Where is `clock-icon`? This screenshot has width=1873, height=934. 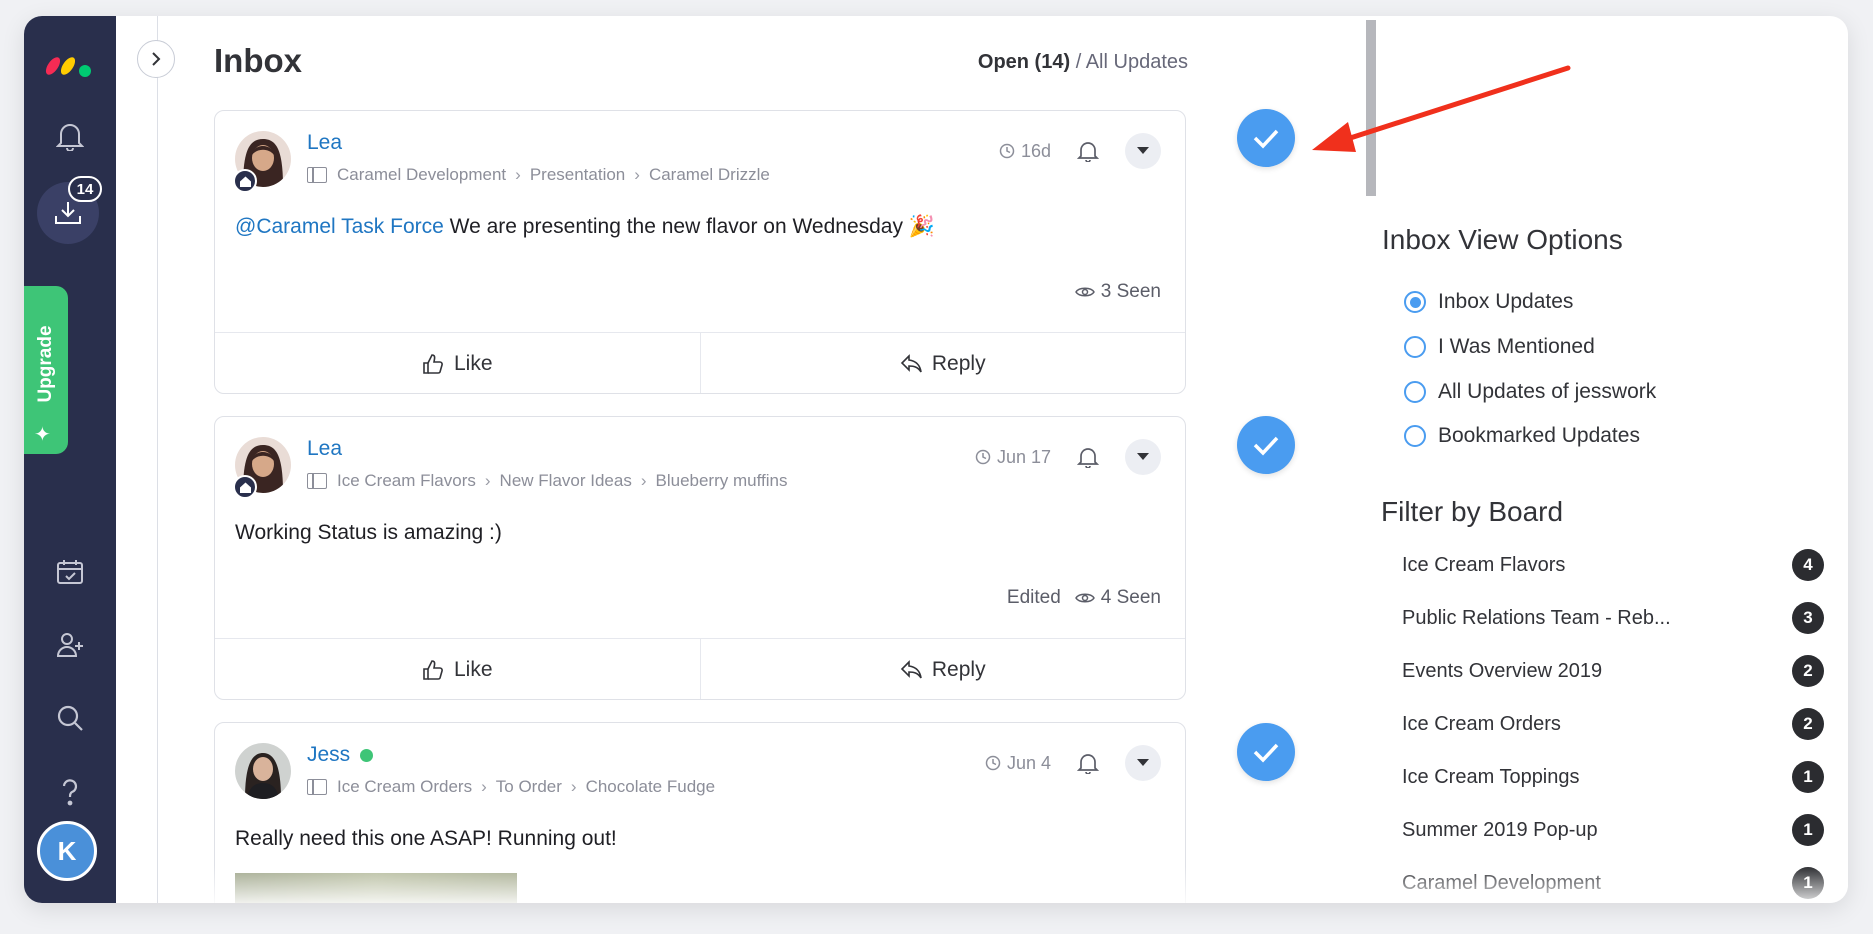
clock-icon is located at coordinates (1007, 151).